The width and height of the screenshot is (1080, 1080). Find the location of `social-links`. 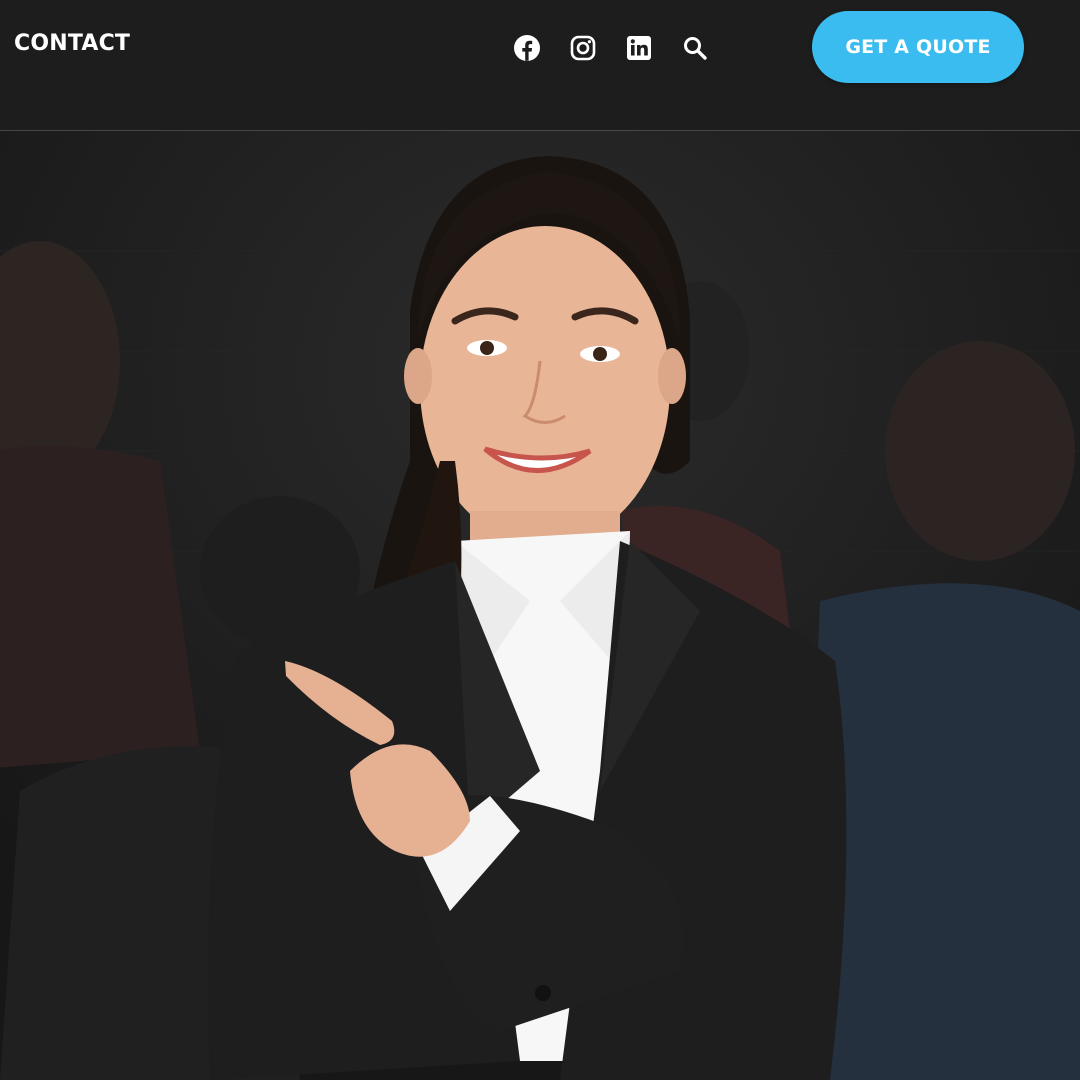

social-links is located at coordinates (611, 48).